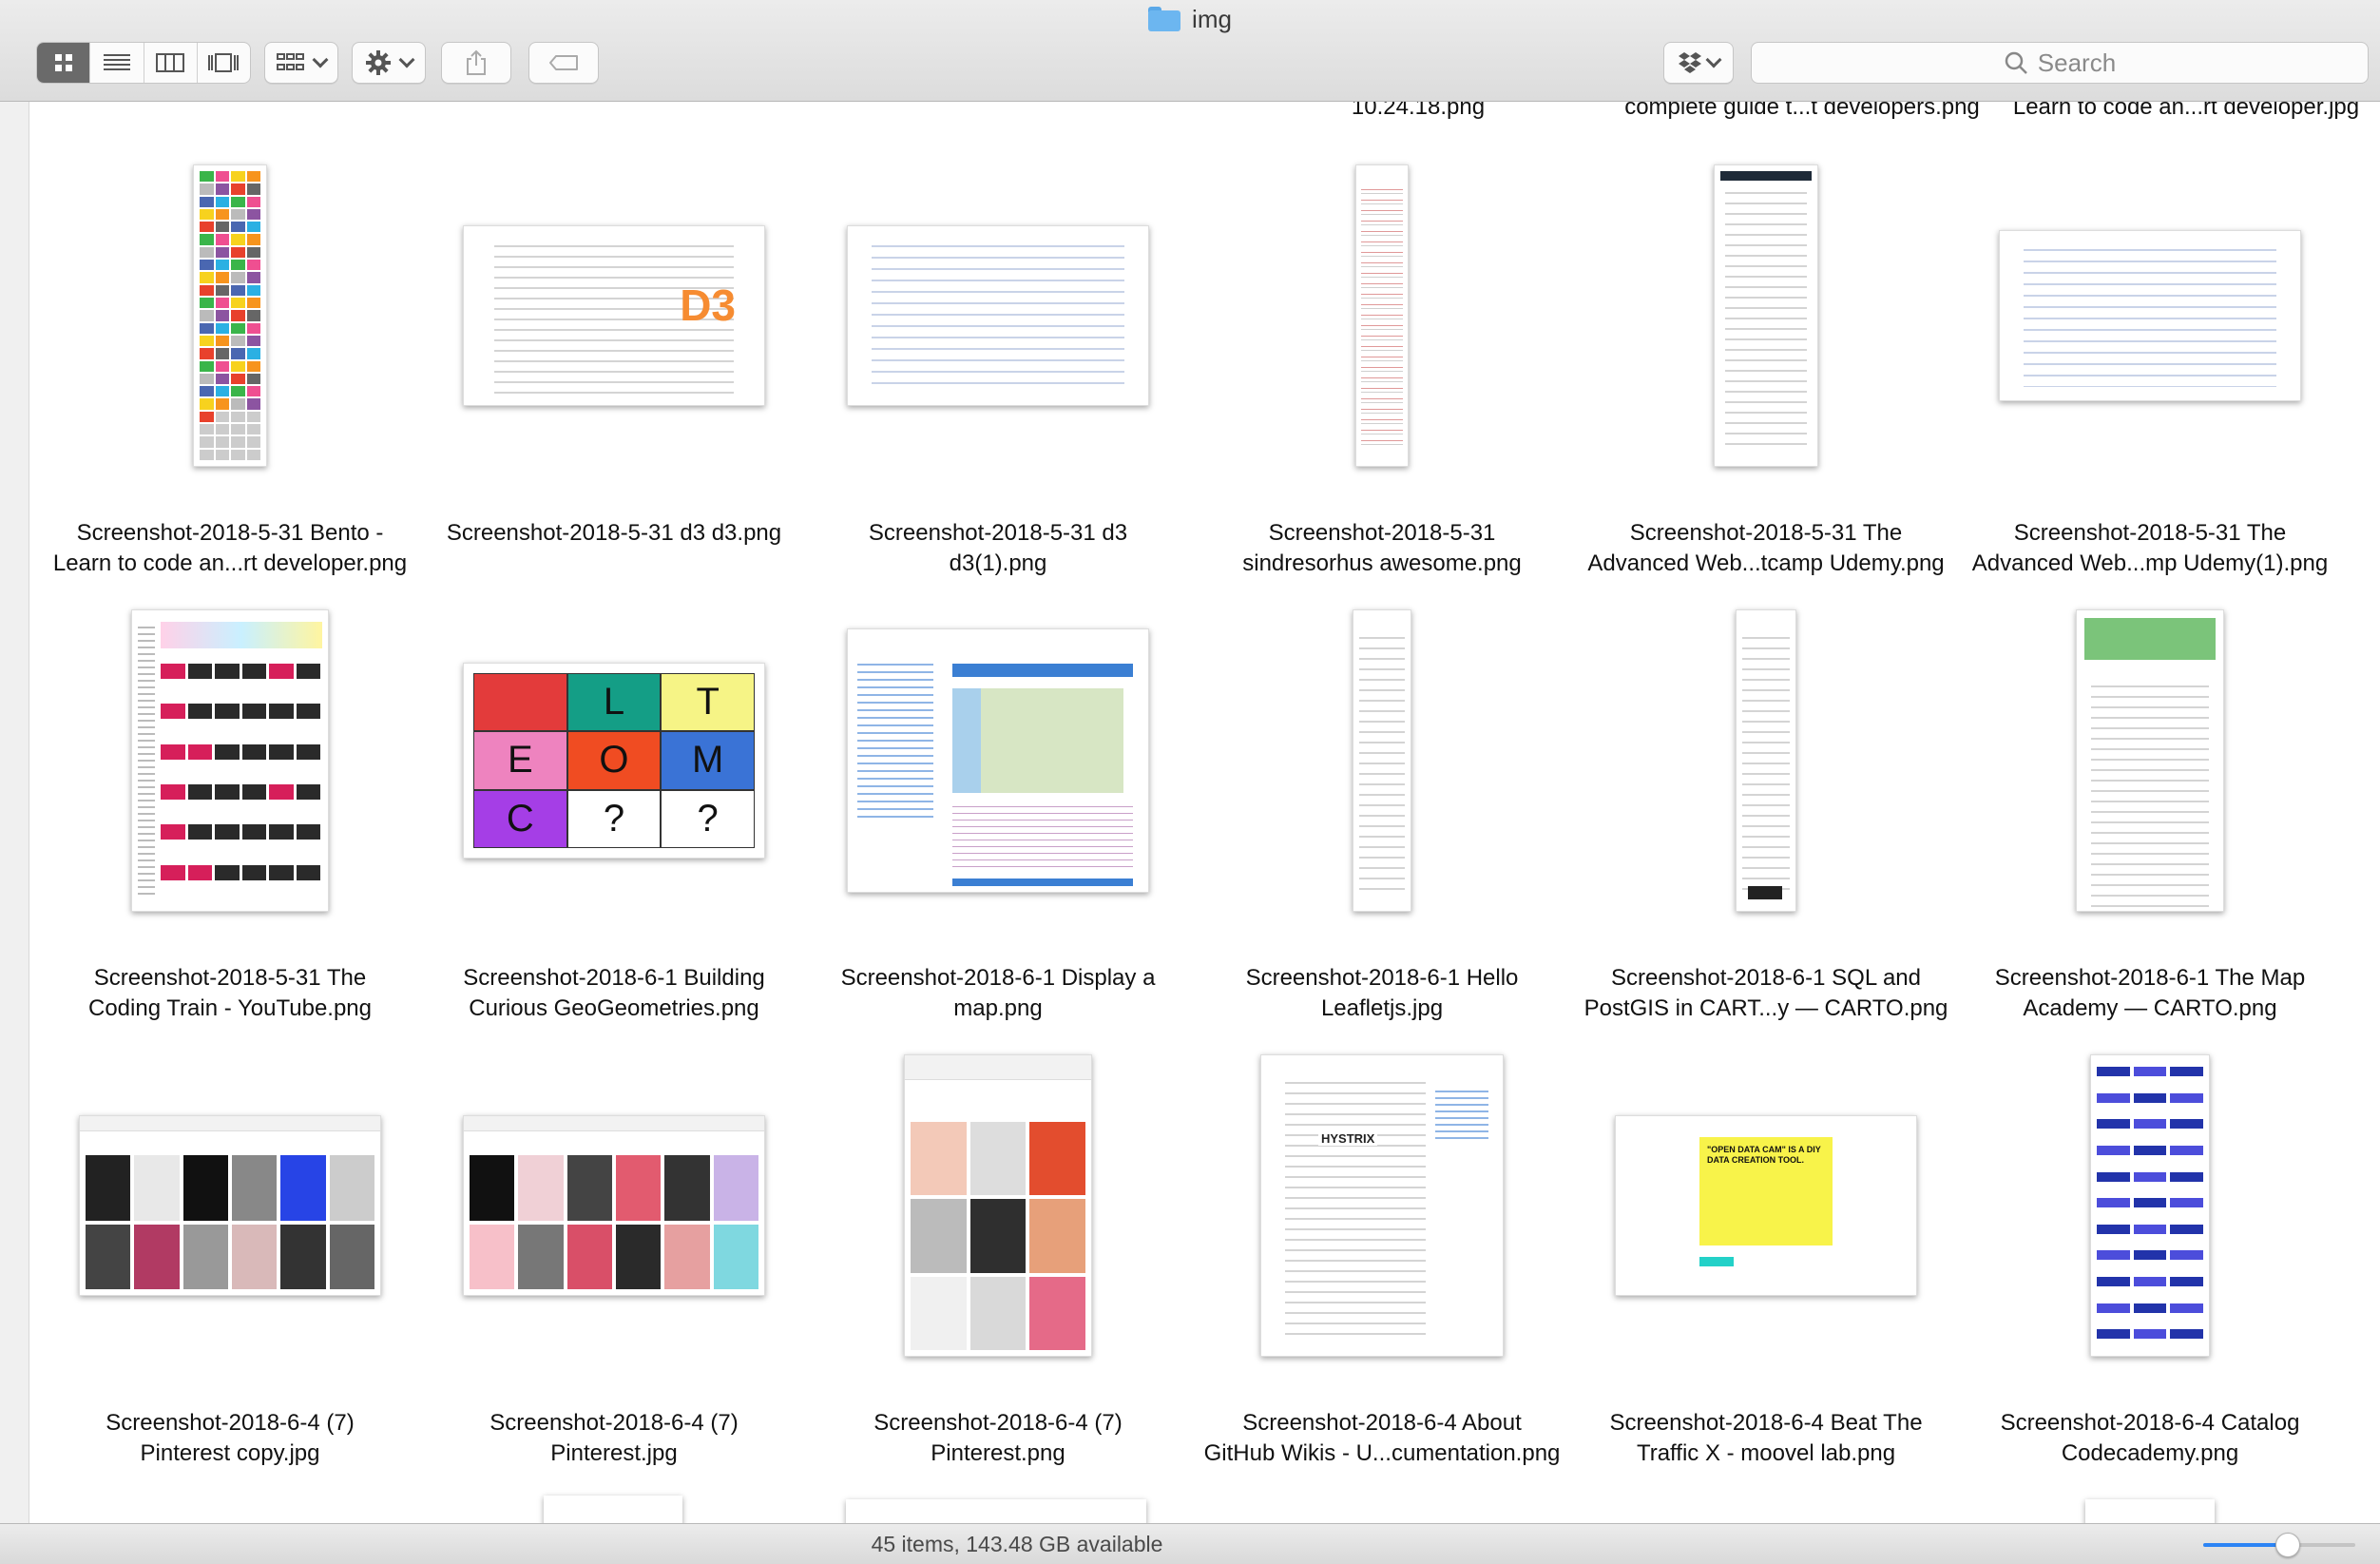  I want to click on geo-tile: T, so click(708, 703).